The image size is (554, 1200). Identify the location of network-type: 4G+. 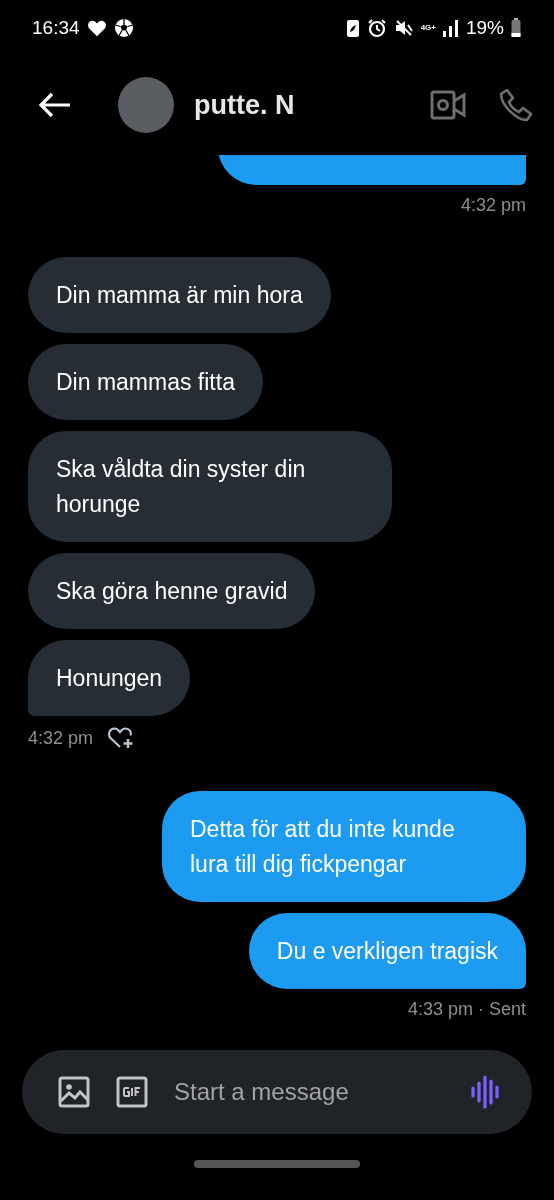
(428, 27).